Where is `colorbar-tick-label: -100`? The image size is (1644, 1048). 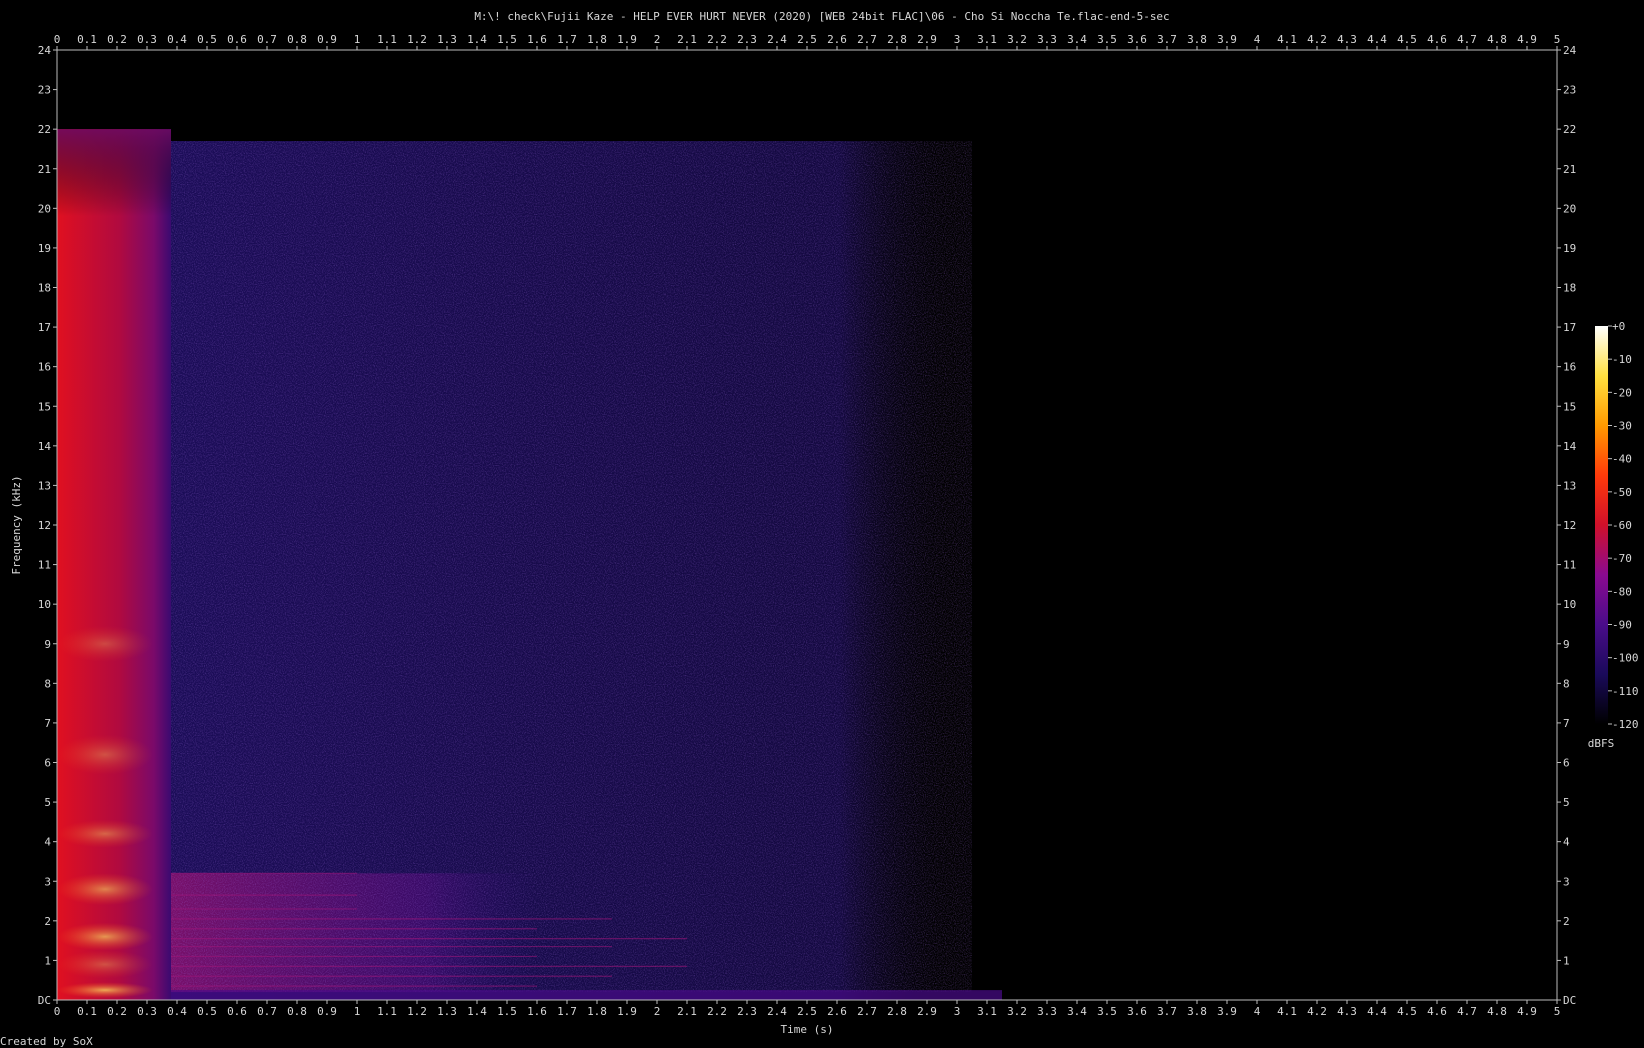
colorbar-tick-label: -100 is located at coordinates (1625, 658).